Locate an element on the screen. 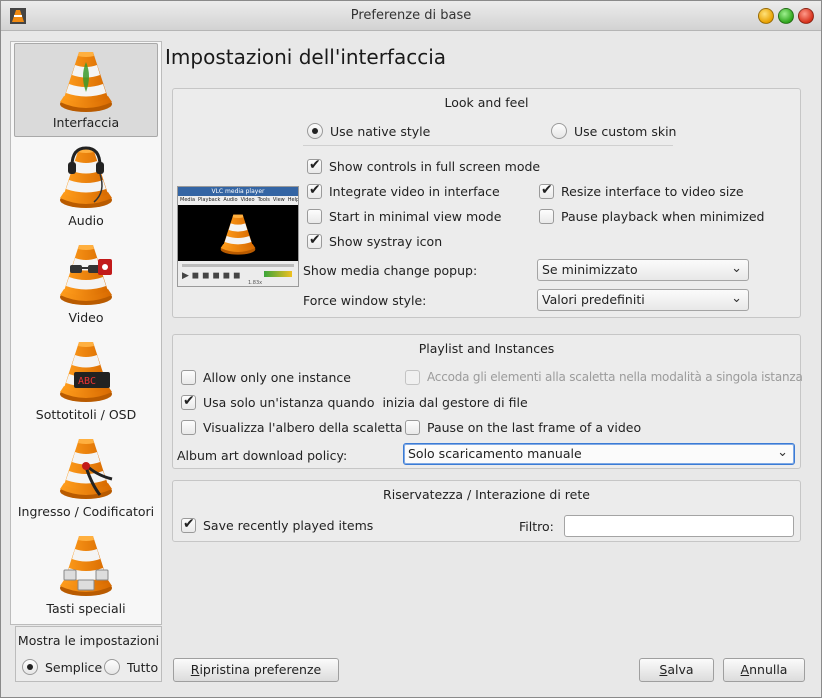 This screenshot has height=698, width=822. cancel-mnemonic: A is located at coordinates (745, 669).